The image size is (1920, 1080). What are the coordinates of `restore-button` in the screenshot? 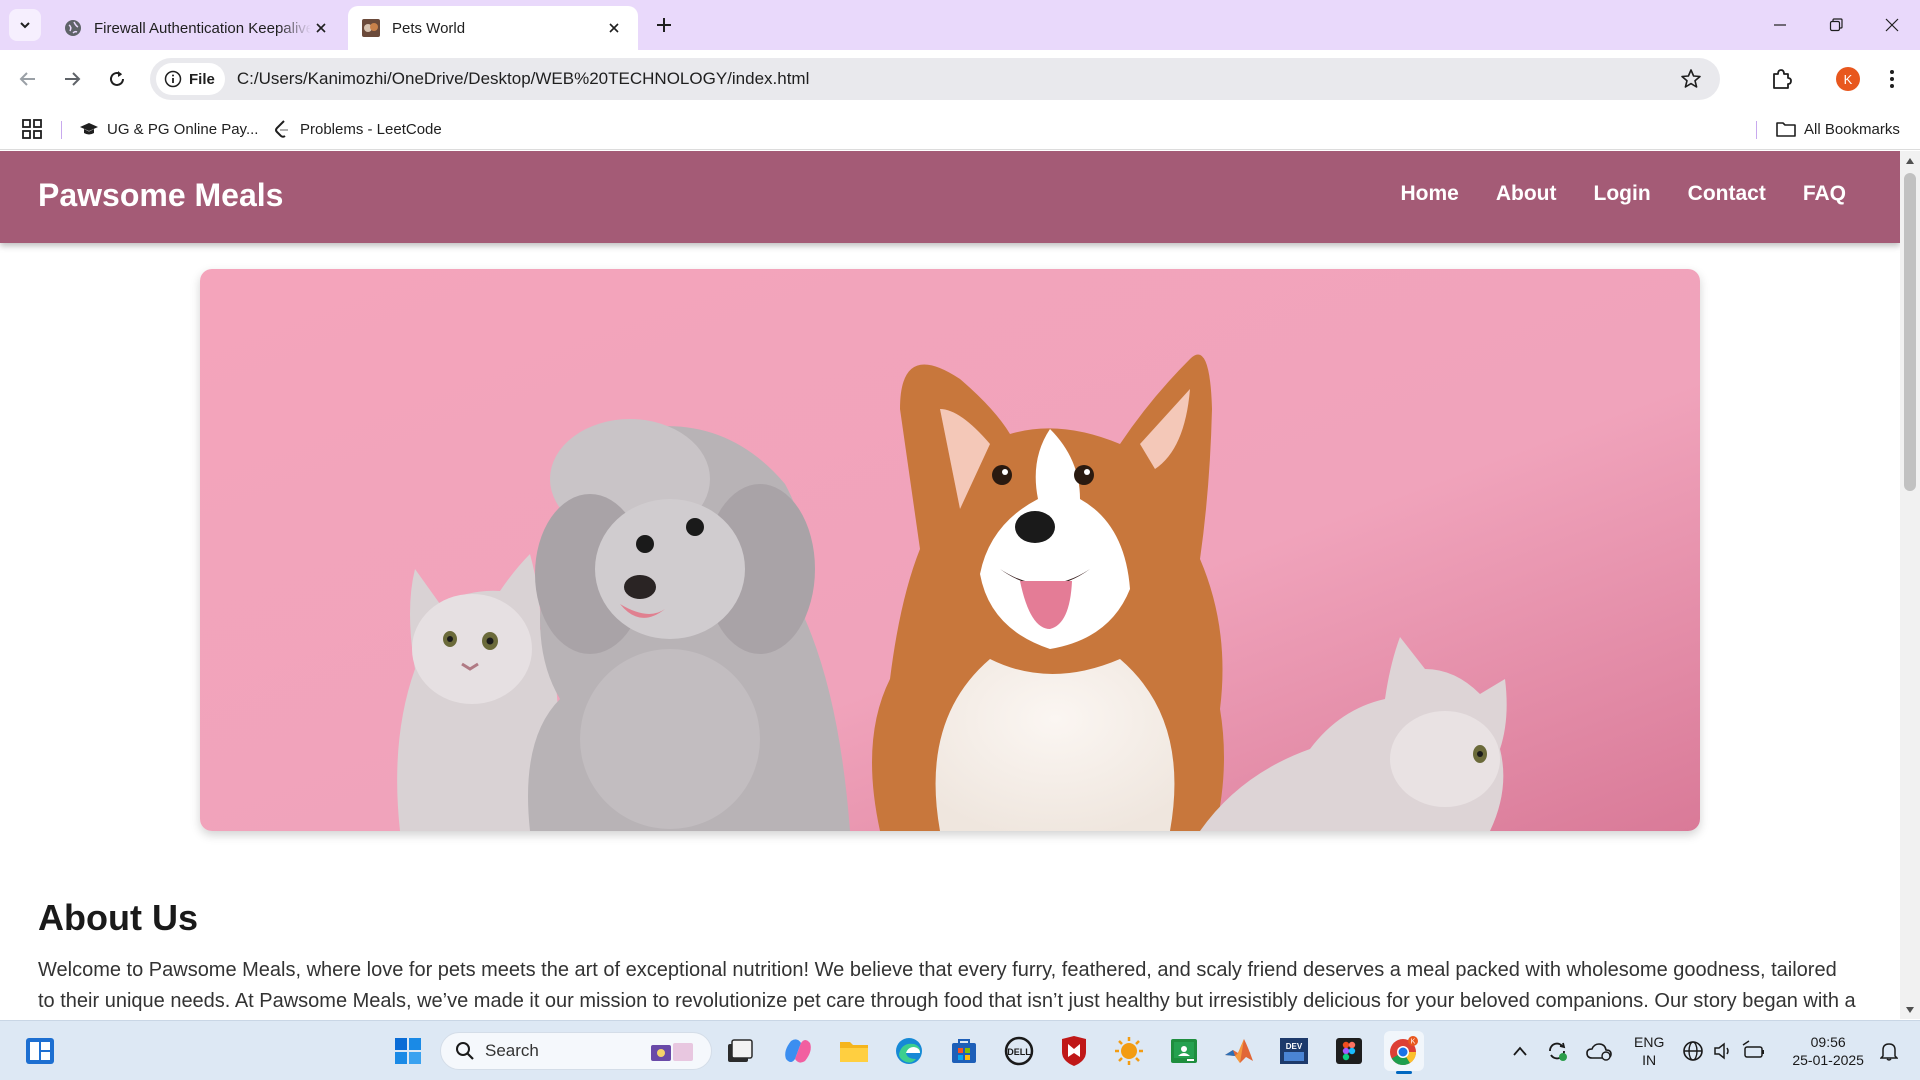 It's located at (1836, 25).